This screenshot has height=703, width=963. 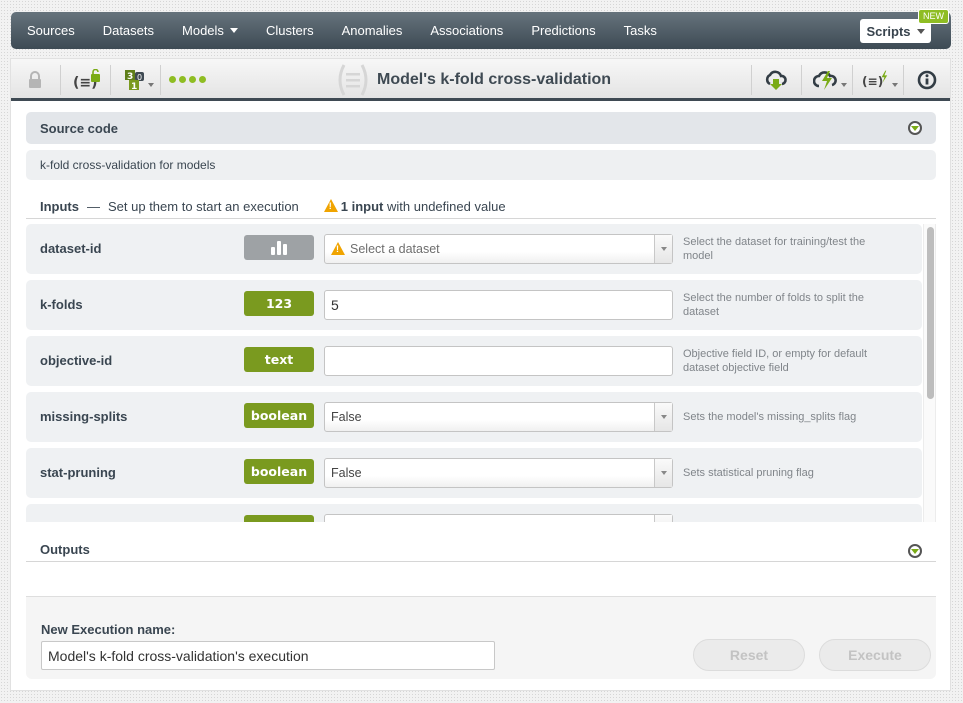 What do you see at coordinates (498, 473) in the screenshot?
I see `stat-pruning-select: False` at bounding box center [498, 473].